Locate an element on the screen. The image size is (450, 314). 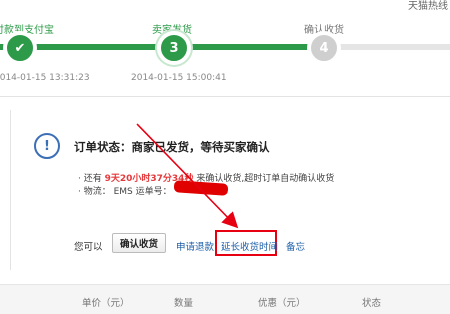
step-number-confirm: 4 is located at coordinates (324, 48).